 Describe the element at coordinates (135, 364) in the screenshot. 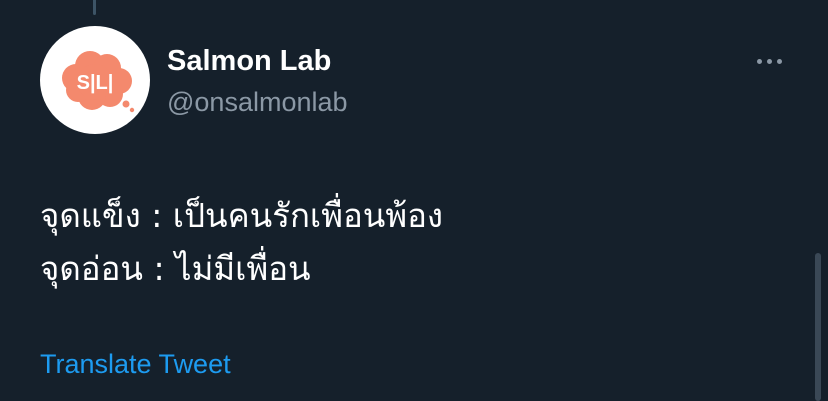

I see `translate-tweet-link: Translate Tweet` at that location.